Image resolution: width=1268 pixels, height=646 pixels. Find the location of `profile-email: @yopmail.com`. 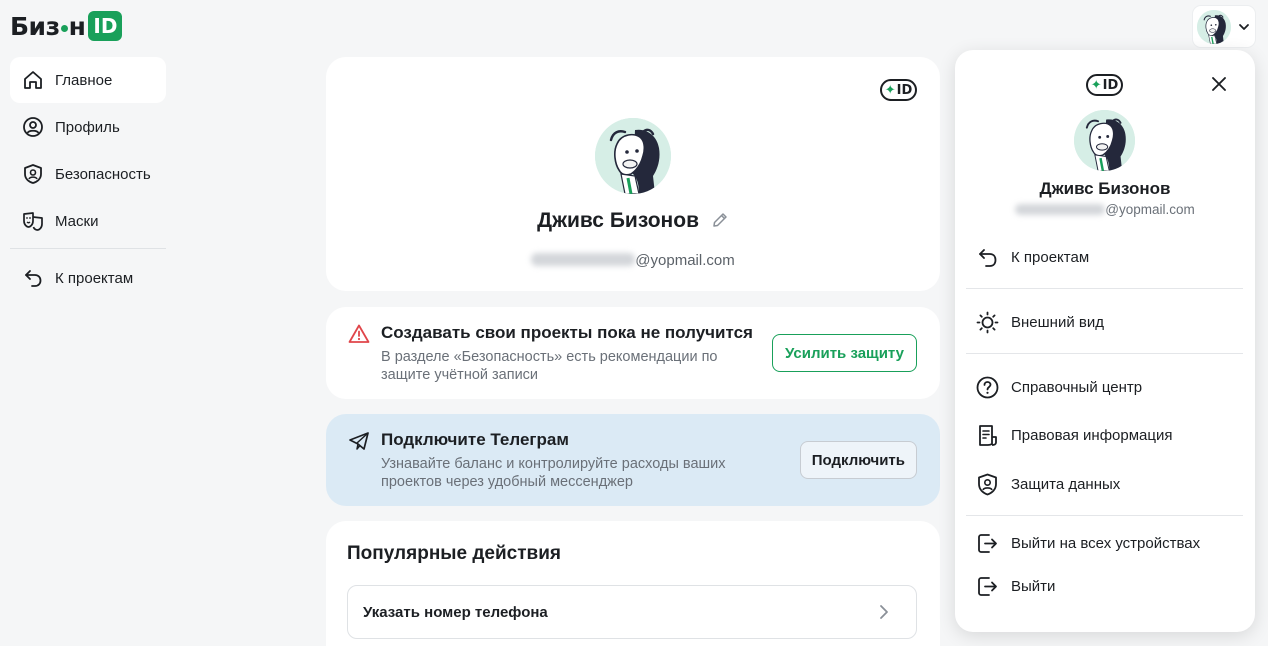

profile-email: @yopmail.com is located at coordinates (633, 260).